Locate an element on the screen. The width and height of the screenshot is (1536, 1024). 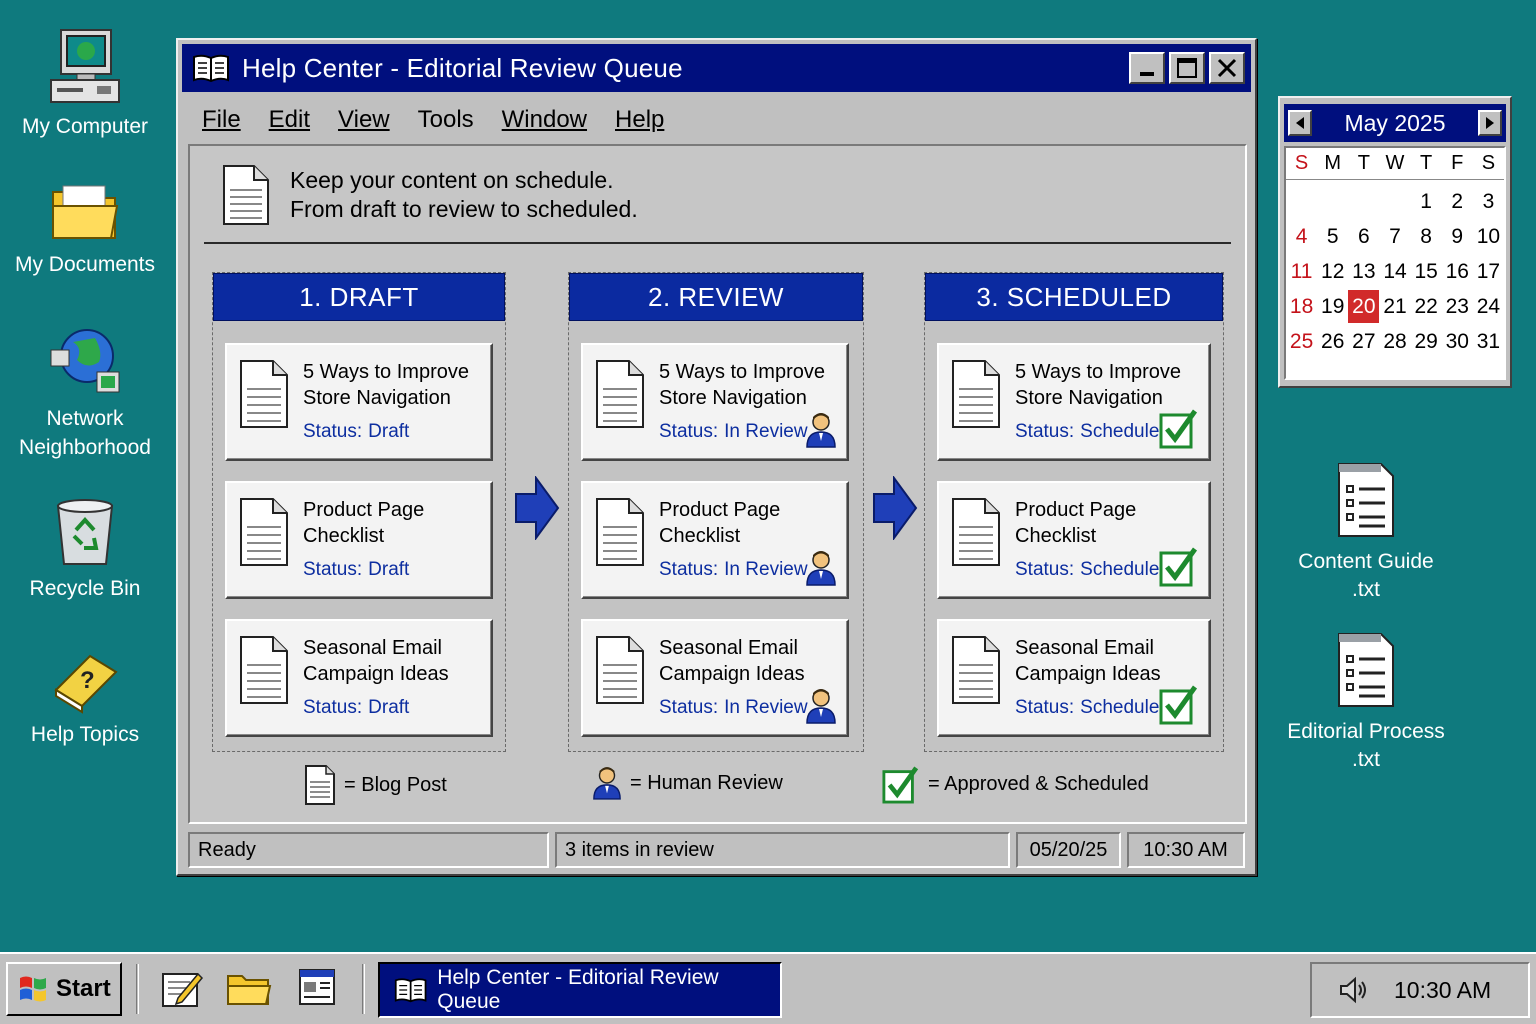
taskbar-task-help-center: Help Center - Editorial Review Queue is located at coordinates (580, 990).